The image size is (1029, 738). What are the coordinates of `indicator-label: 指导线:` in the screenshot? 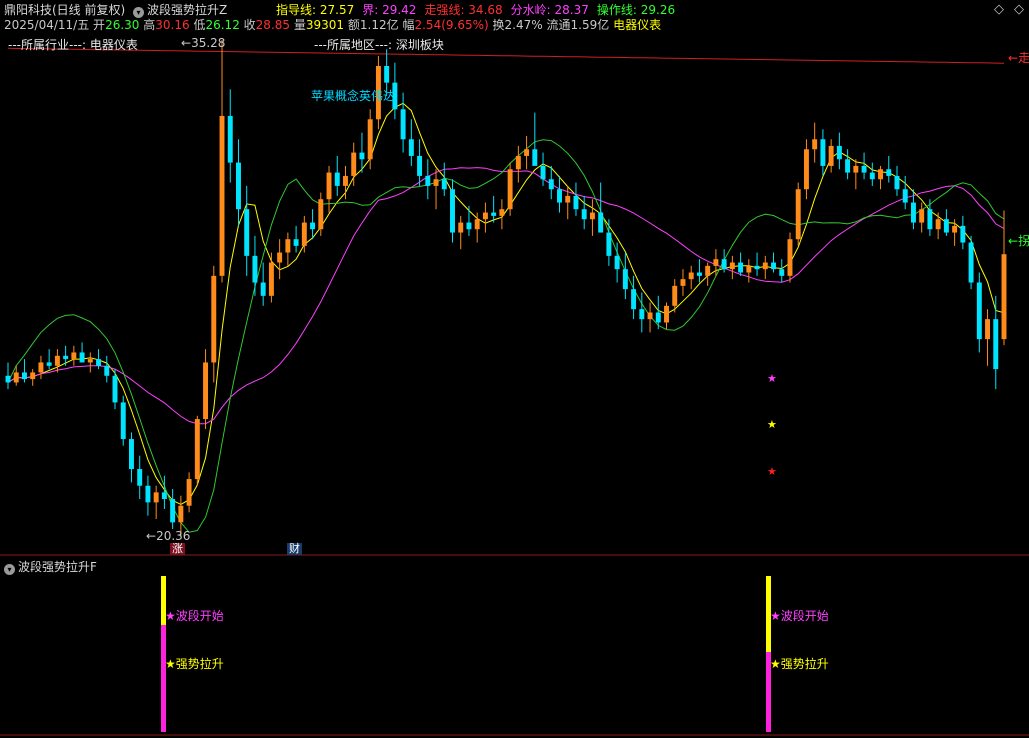 It's located at (296, 10).